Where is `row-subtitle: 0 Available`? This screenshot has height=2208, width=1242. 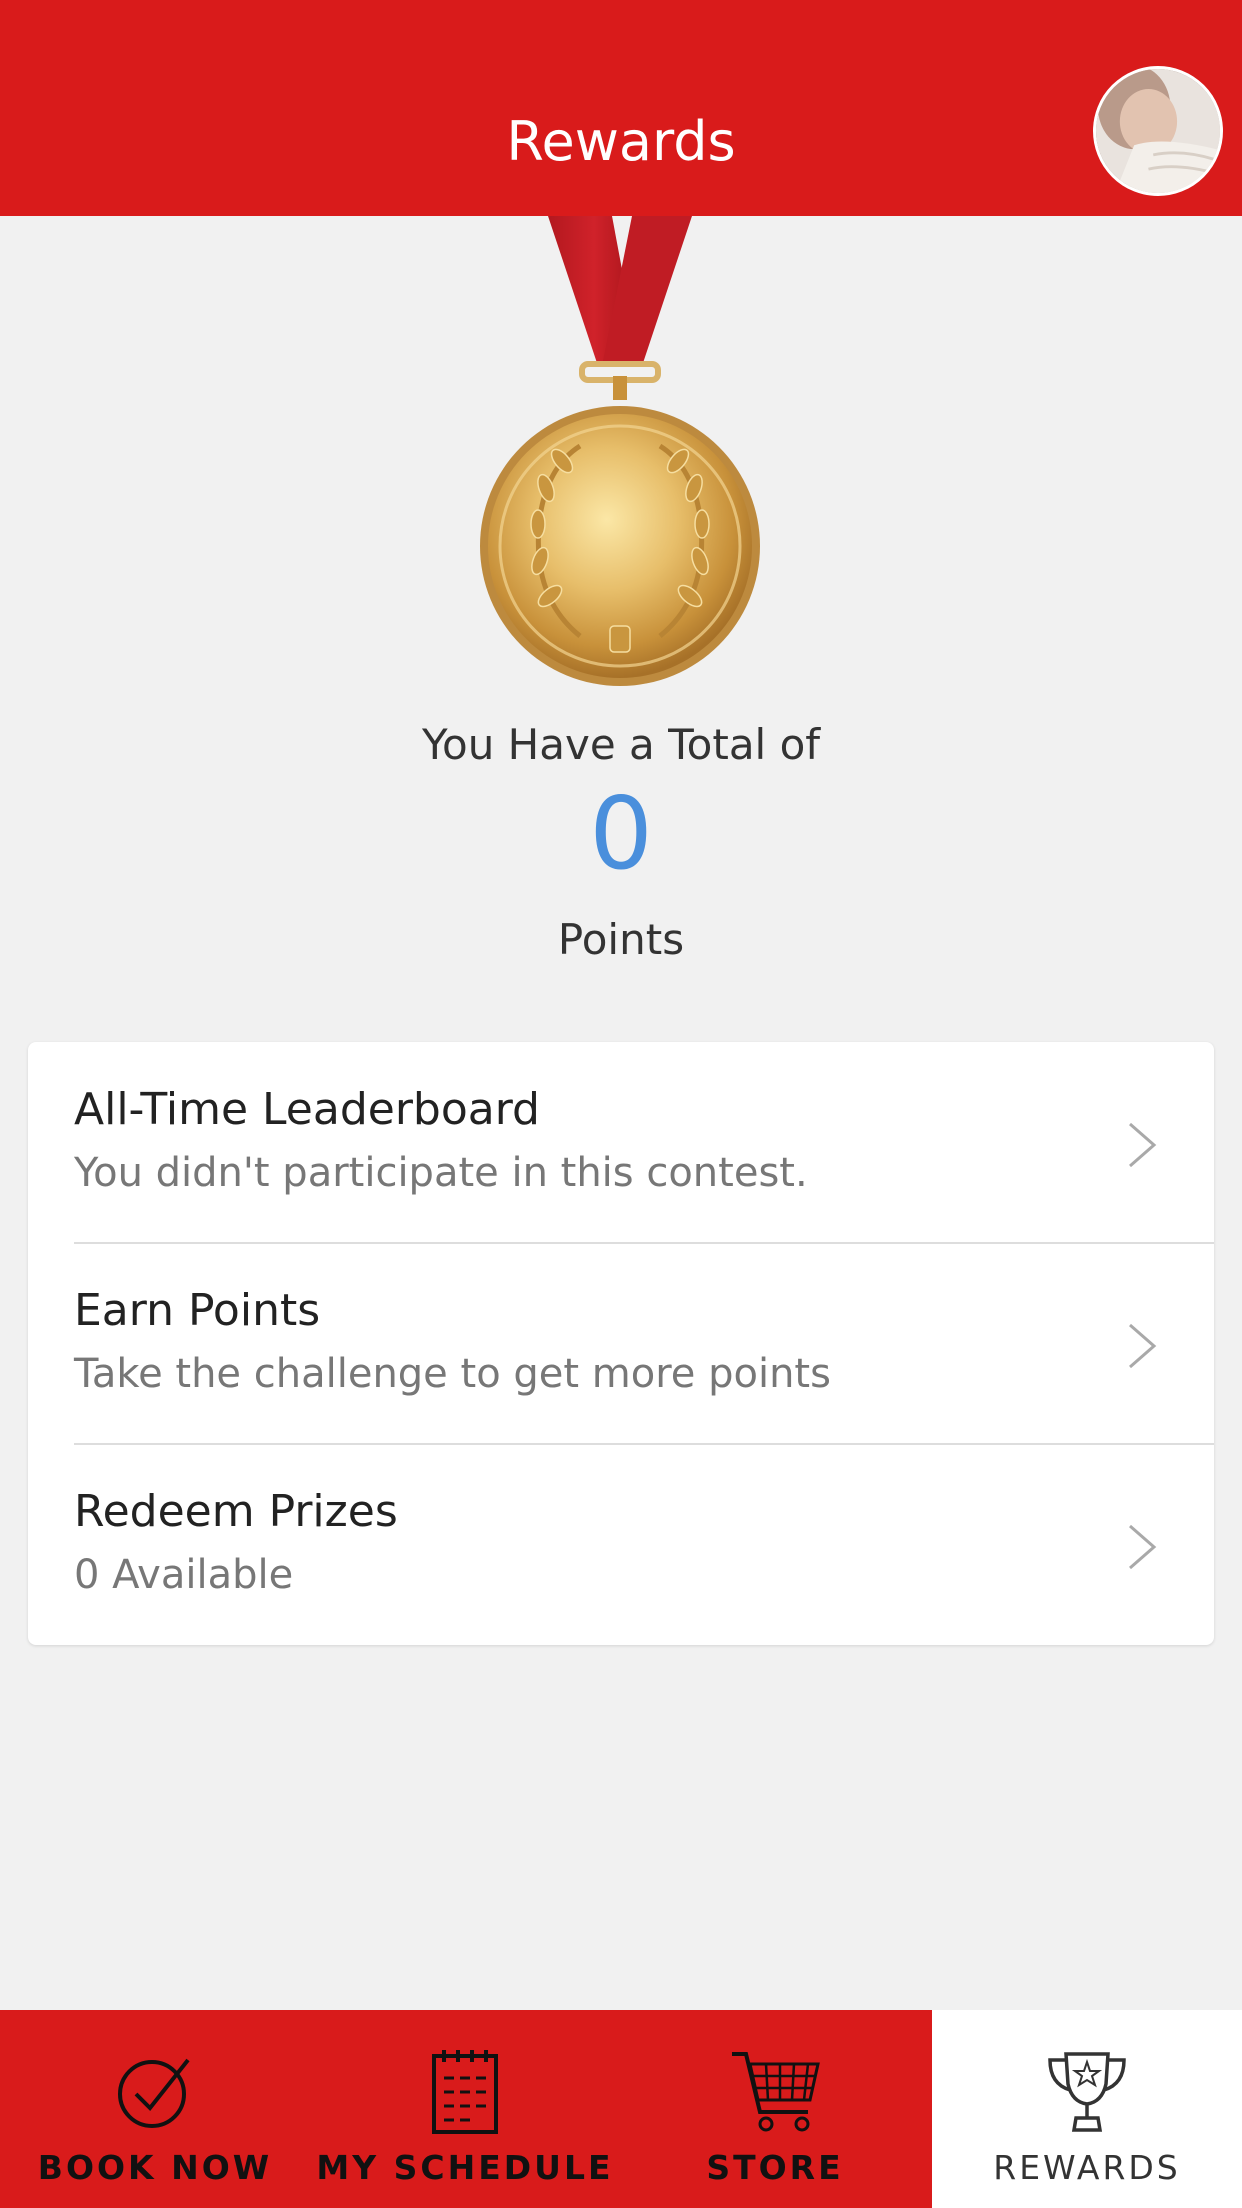 row-subtitle: 0 Available is located at coordinates (184, 1575).